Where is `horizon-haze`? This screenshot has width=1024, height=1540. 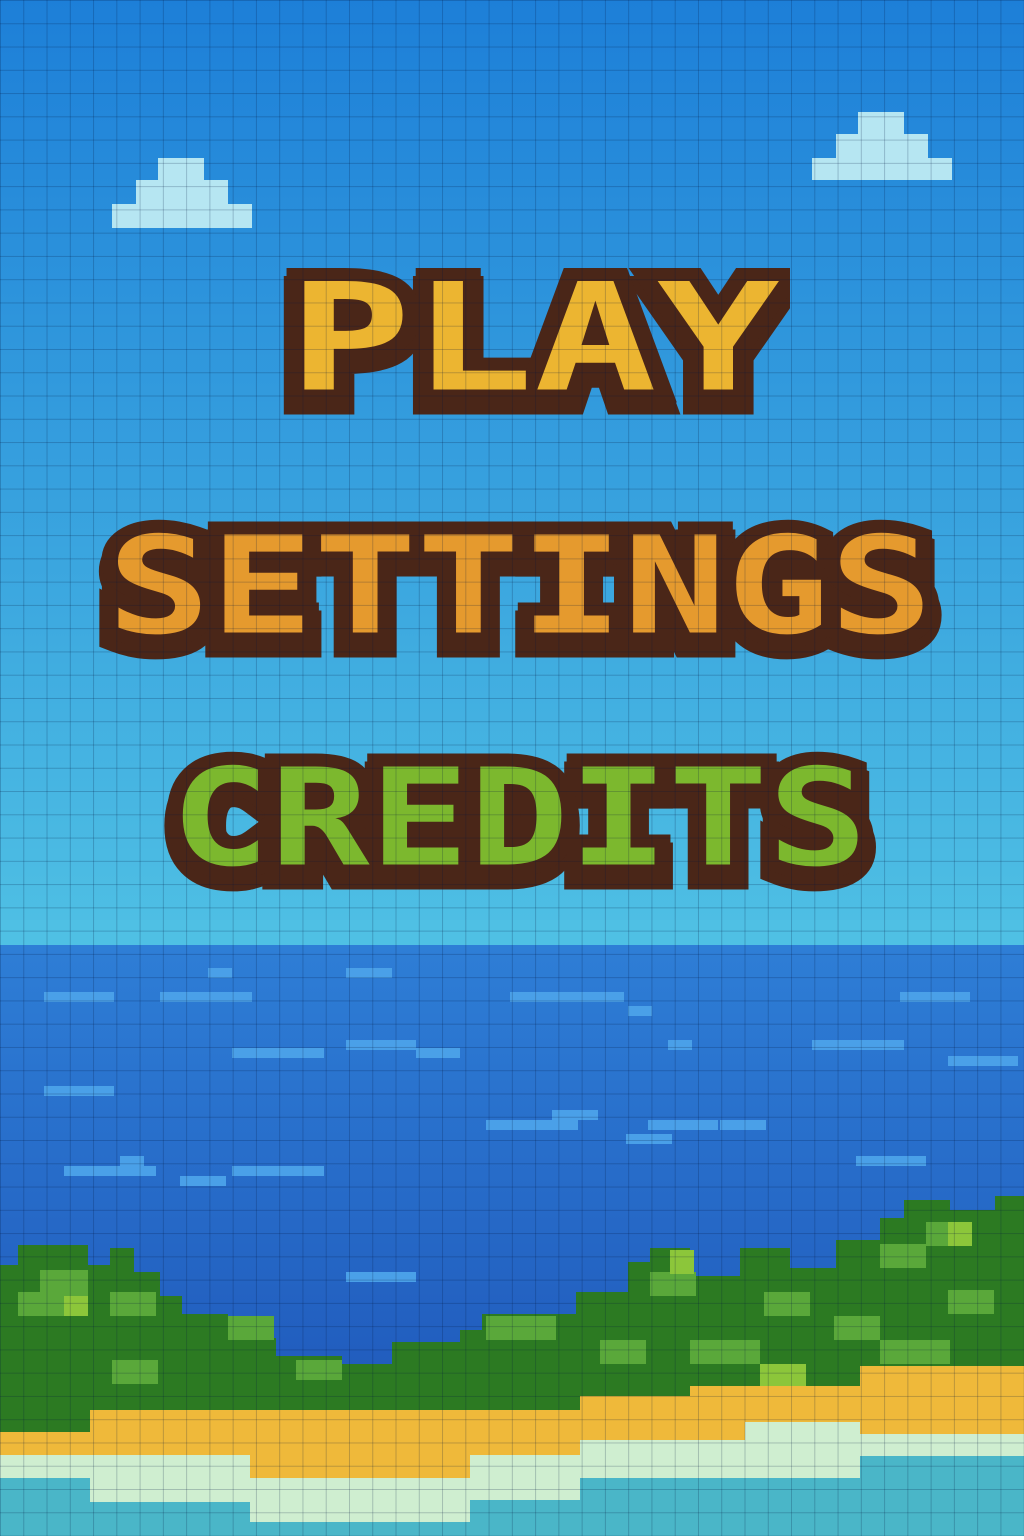 horizon-haze is located at coordinates (512, 932).